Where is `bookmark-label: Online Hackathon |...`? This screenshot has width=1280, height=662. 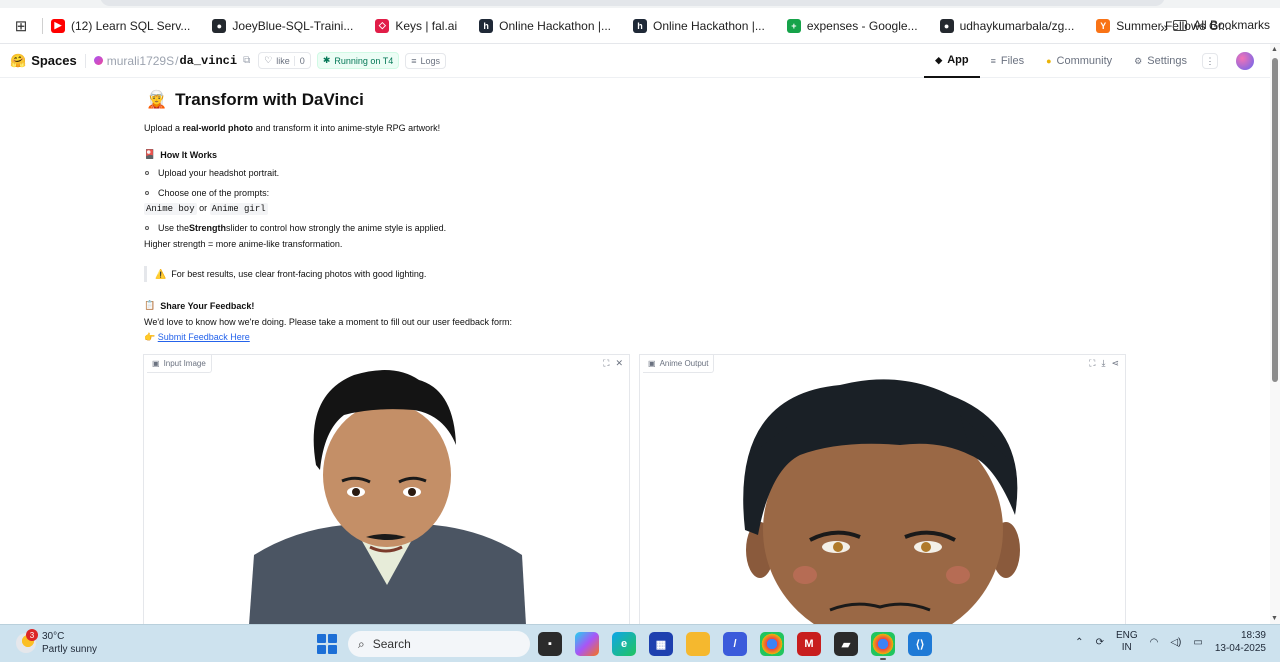 bookmark-label: Online Hackathon |... is located at coordinates (708, 25).